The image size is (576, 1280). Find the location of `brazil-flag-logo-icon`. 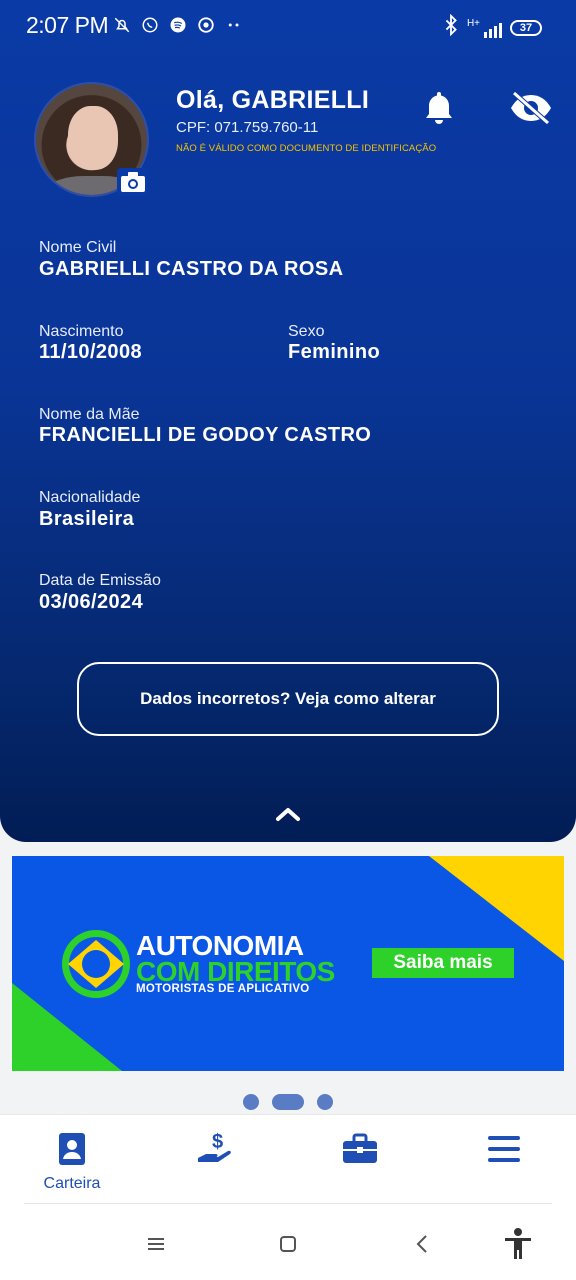

brazil-flag-logo-icon is located at coordinates (96, 964).